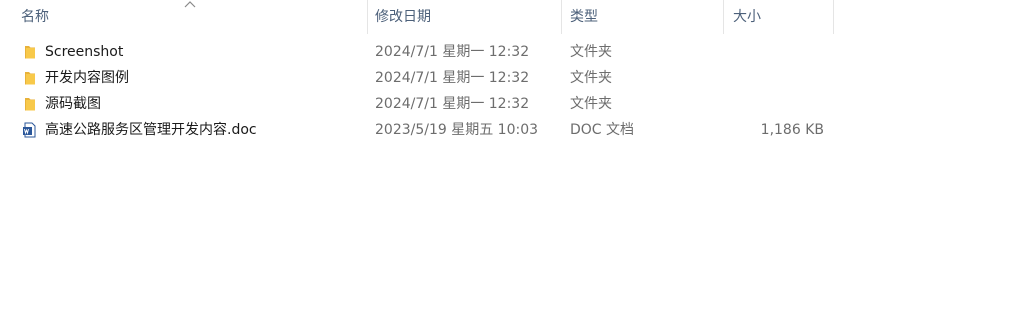  Describe the element at coordinates (643, 17) in the screenshot. I see `column-header-type: 类型` at that location.